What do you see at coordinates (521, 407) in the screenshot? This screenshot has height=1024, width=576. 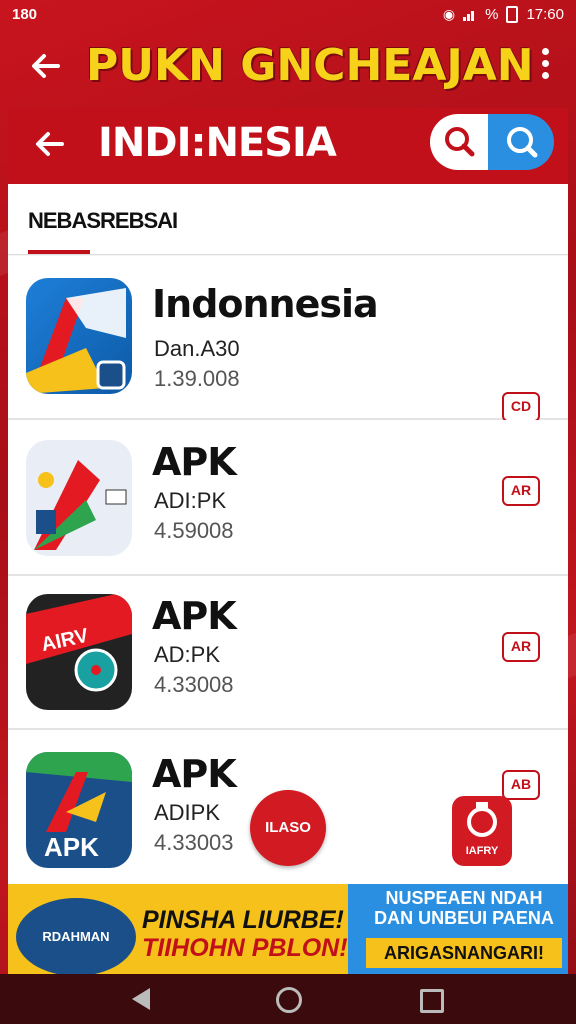 I see `app-tag-badge: CD` at bounding box center [521, 407].